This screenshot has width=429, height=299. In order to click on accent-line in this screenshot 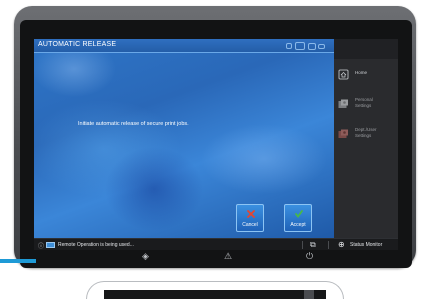, I will do `click(18, 261)`.